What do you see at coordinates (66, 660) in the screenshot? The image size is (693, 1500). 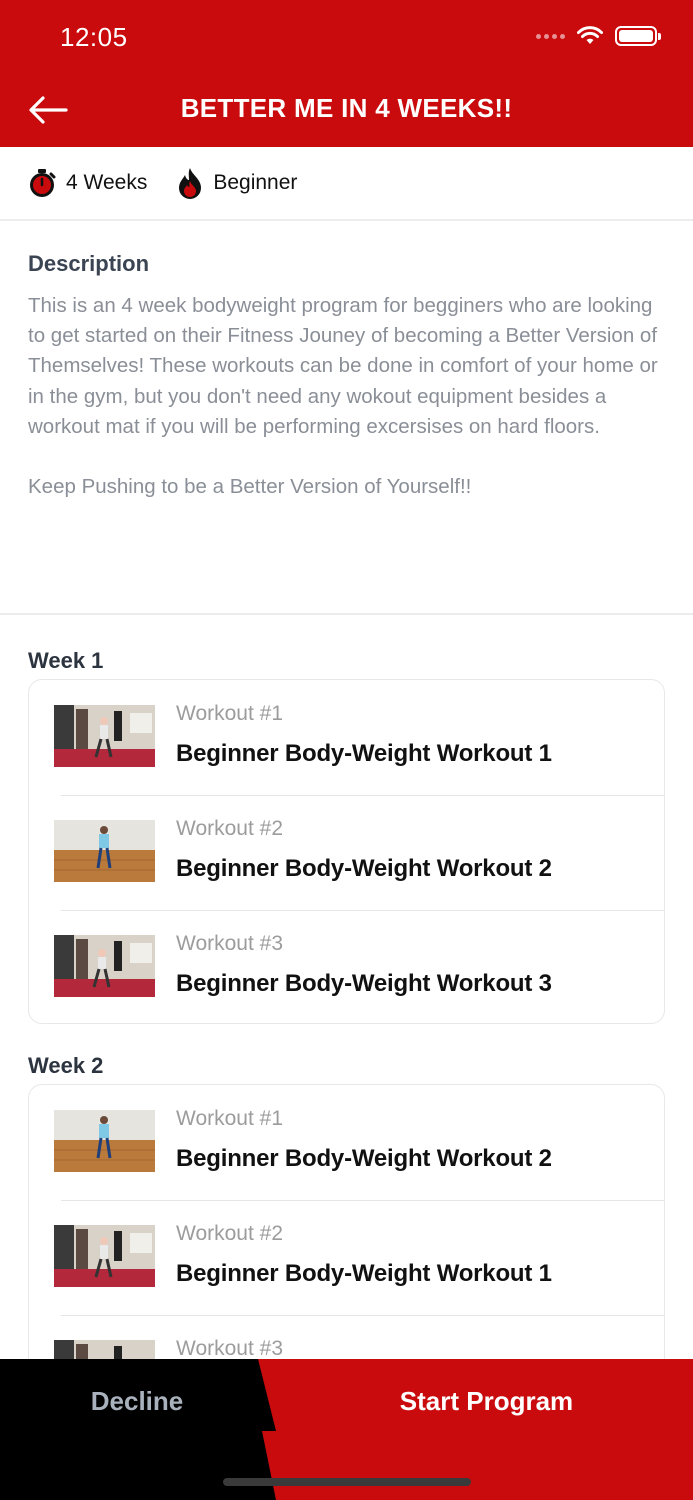 I see `week-1-label: Week 1` at bounding box center [66, 660].